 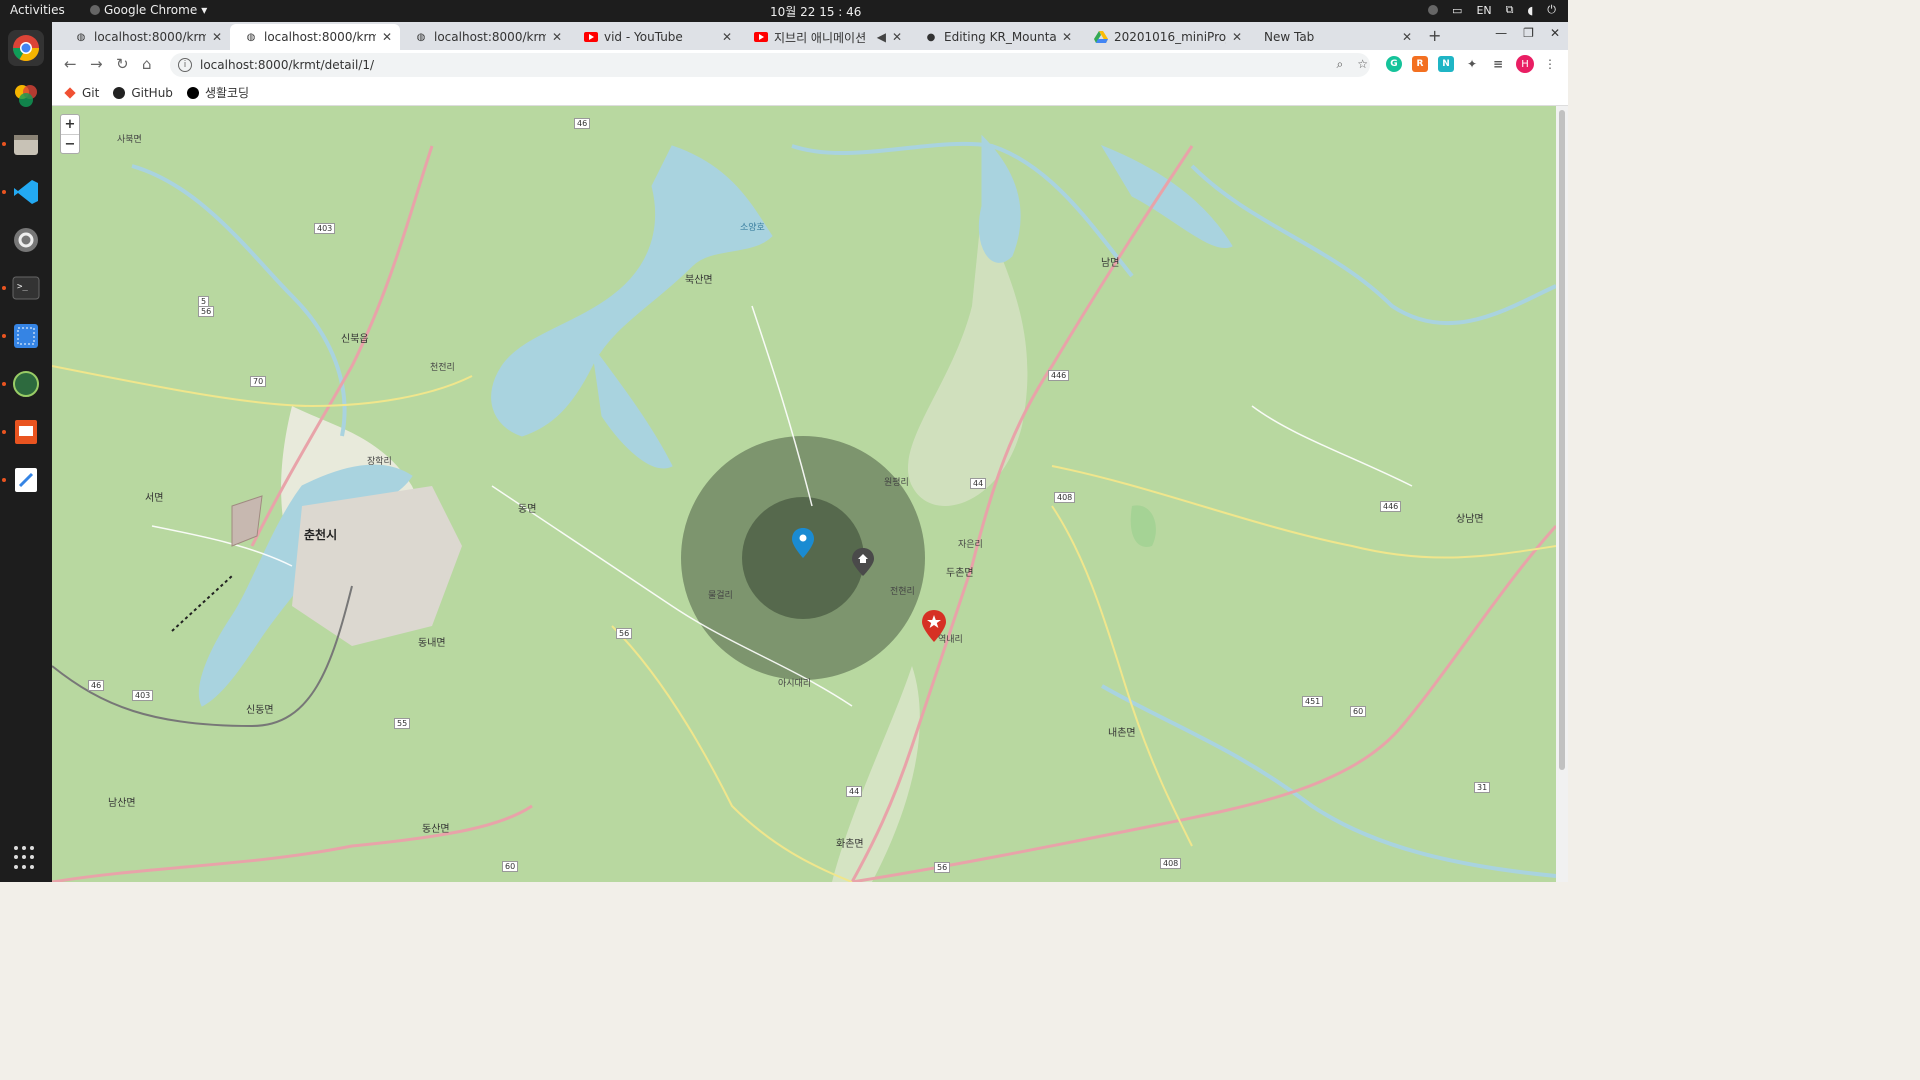 What do you see at coordinates (815, 11) in the screenshot?
I see `clock: 10월 22 15 : 46` at bounding box center [815, 11].